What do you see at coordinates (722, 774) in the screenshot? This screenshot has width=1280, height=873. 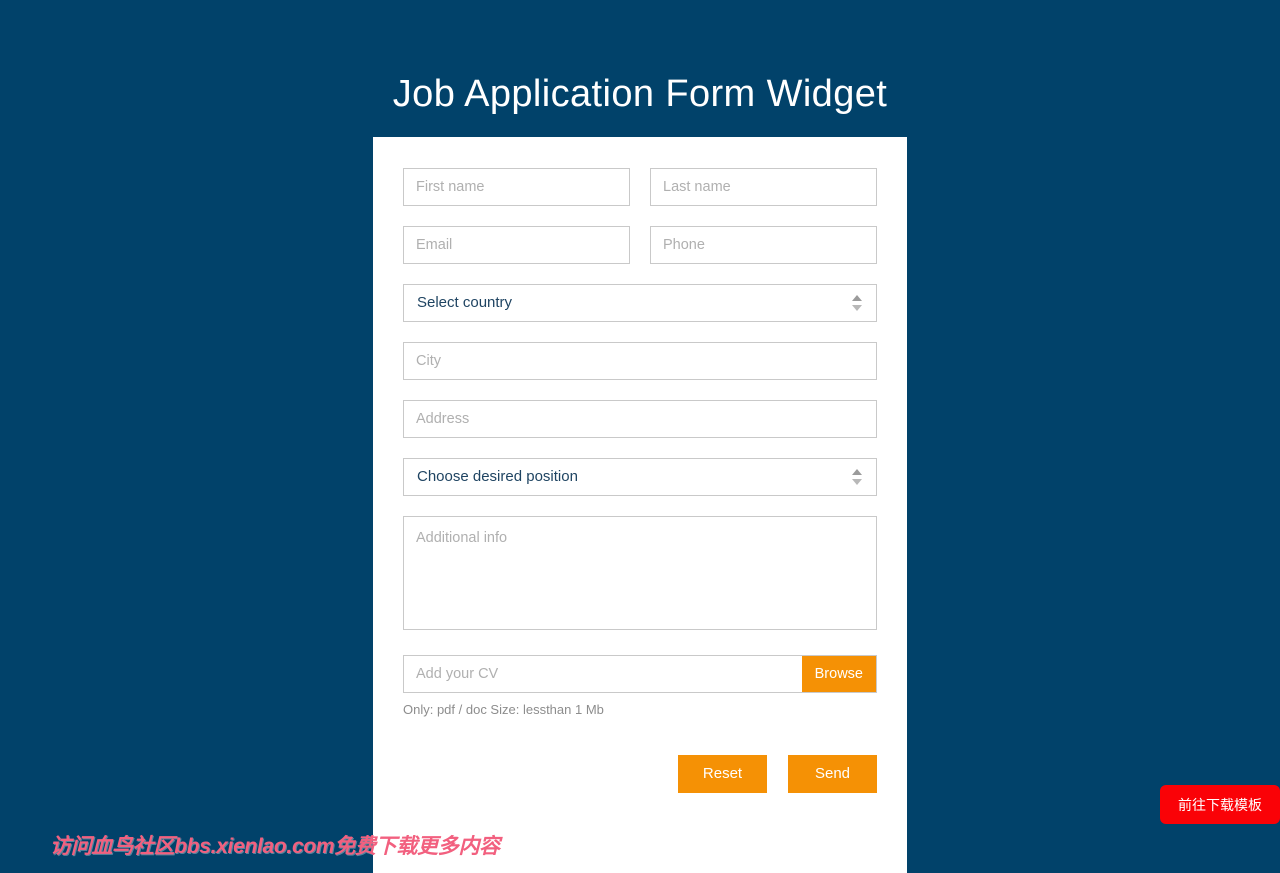 I see `reset-button: Reset` at bounding box center [722, 774].